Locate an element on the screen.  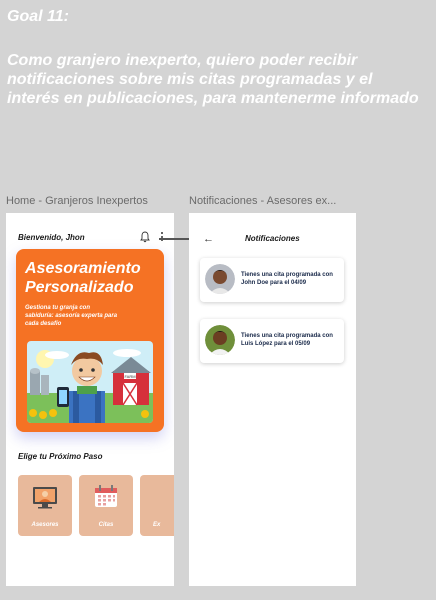
farmer-illustration: FARM is located at coordinates (90, 382).